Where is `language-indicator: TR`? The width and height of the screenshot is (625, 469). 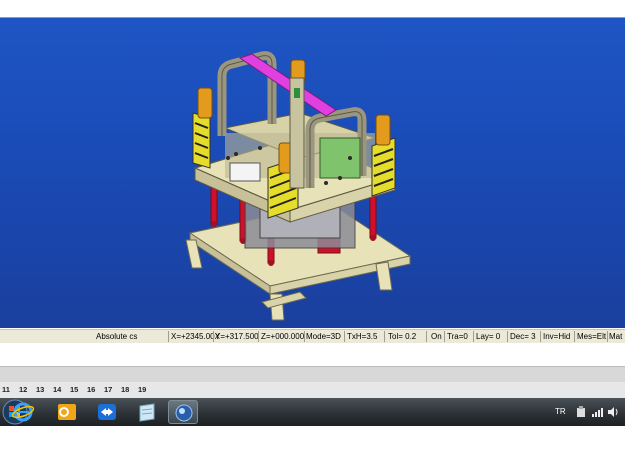
language-indicator: TR is located at coordinates (560, 411).